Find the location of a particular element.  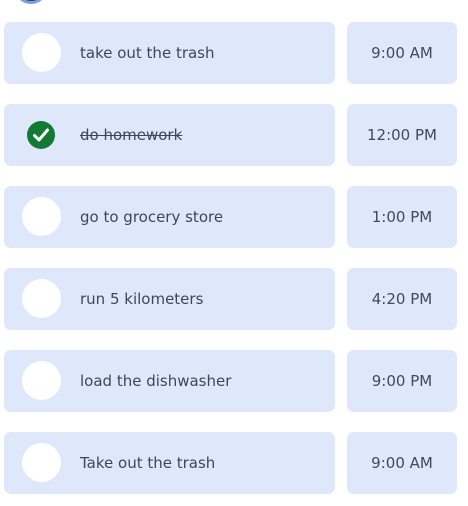

task-card: take out the trash is located at coordinates (169, 53).